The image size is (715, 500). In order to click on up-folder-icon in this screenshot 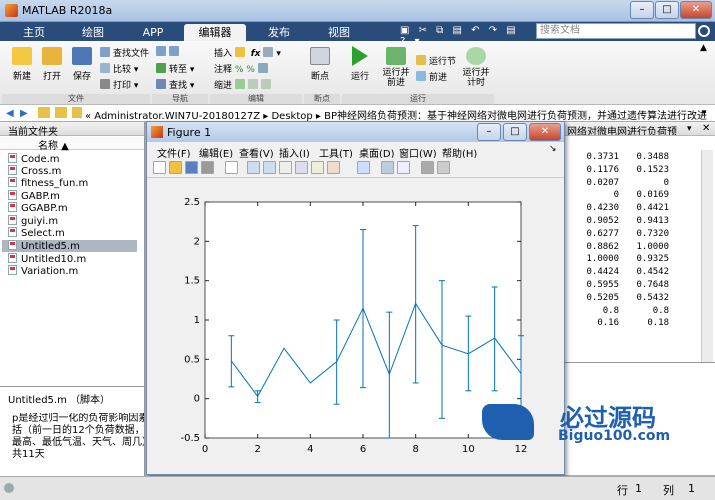, I will do `click(44, 112)`.